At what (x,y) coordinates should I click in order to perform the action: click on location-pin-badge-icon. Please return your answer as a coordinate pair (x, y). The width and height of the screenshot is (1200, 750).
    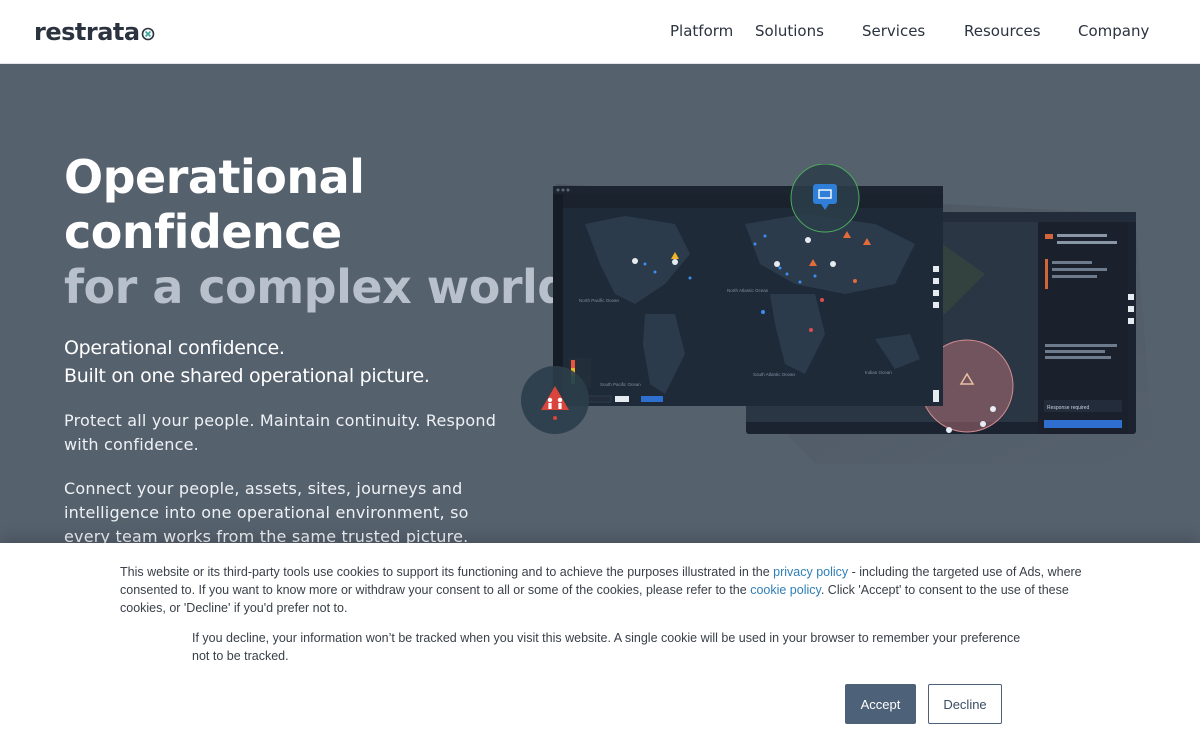
    Looking at the image, I should click on (825, 198).